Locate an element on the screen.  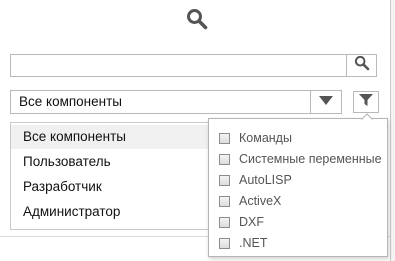
search-button is located at coordinates (361, 65).